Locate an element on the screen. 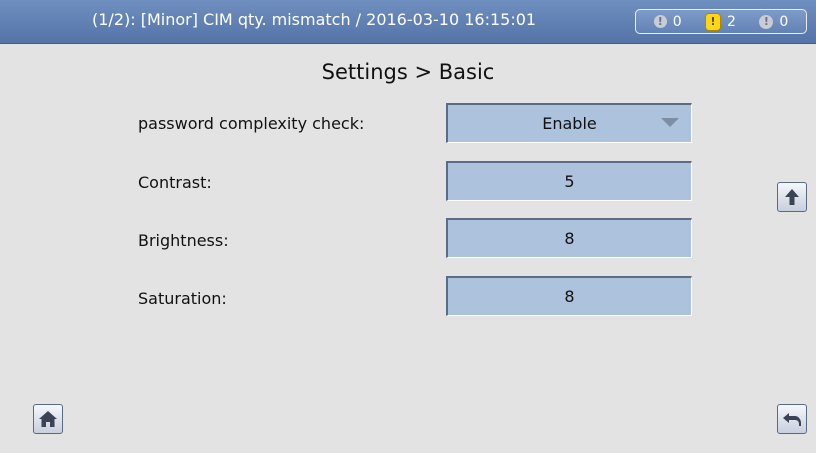 This screenshot has width=816, height=453. critical-alarm-counter: ! 0 is located at coordinates (667, 21).